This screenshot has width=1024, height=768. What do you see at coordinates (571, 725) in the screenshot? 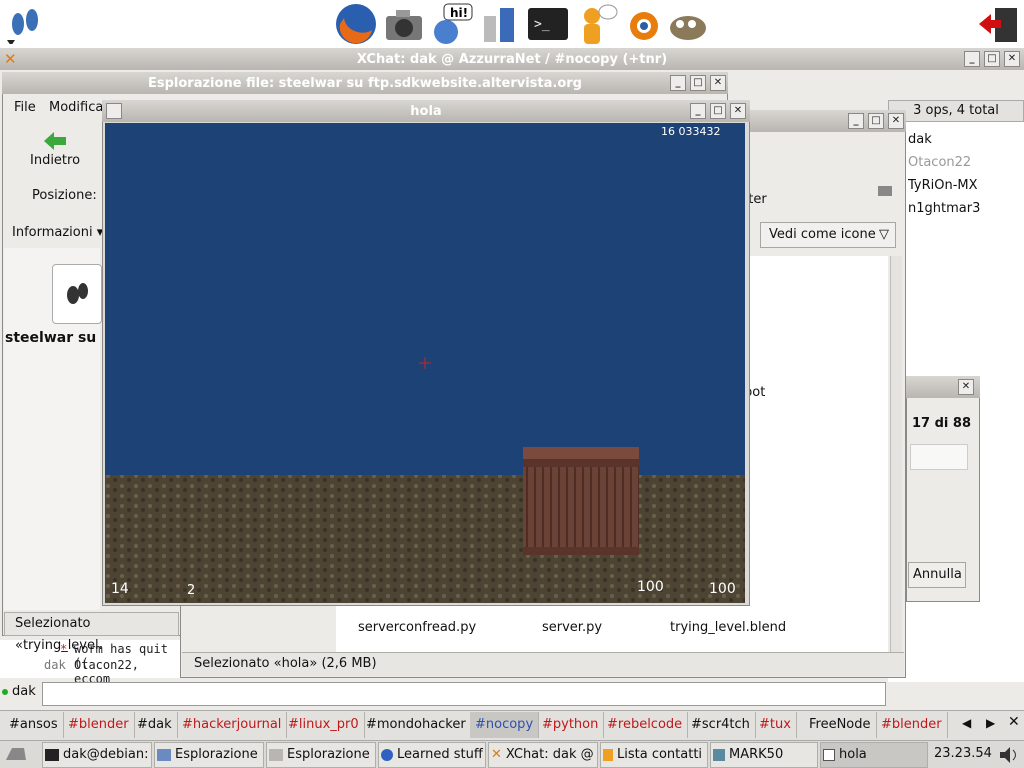
I see `tab-python: #python` at bounding box center [571, 725].